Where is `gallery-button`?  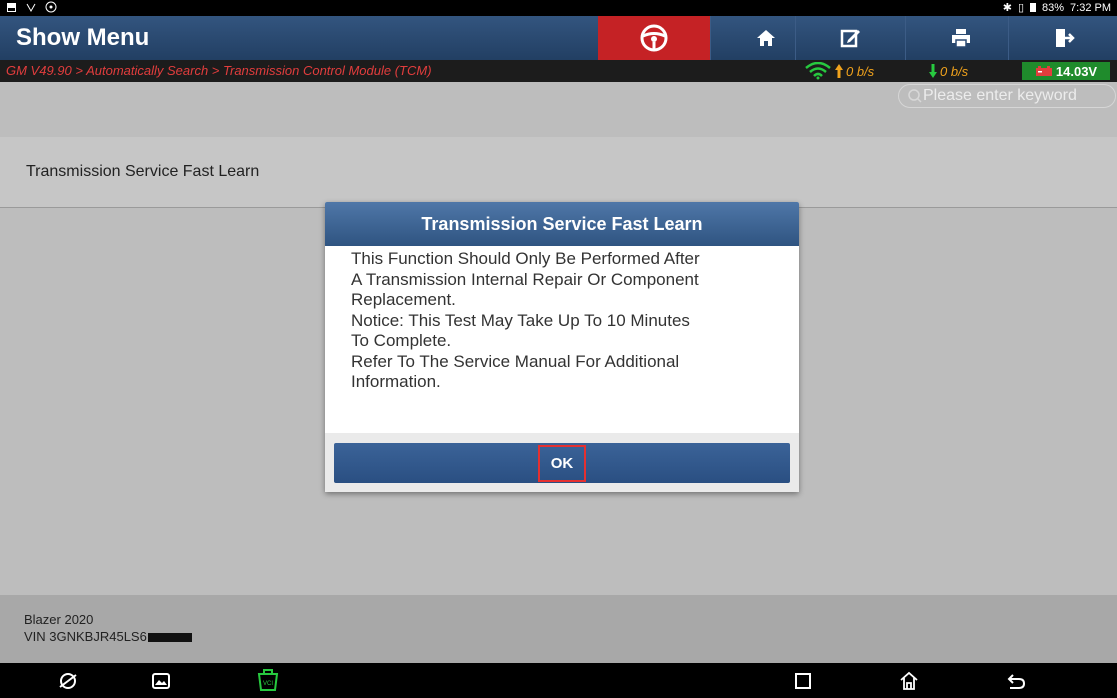 gallery-button is located at coordinates (161, 680).